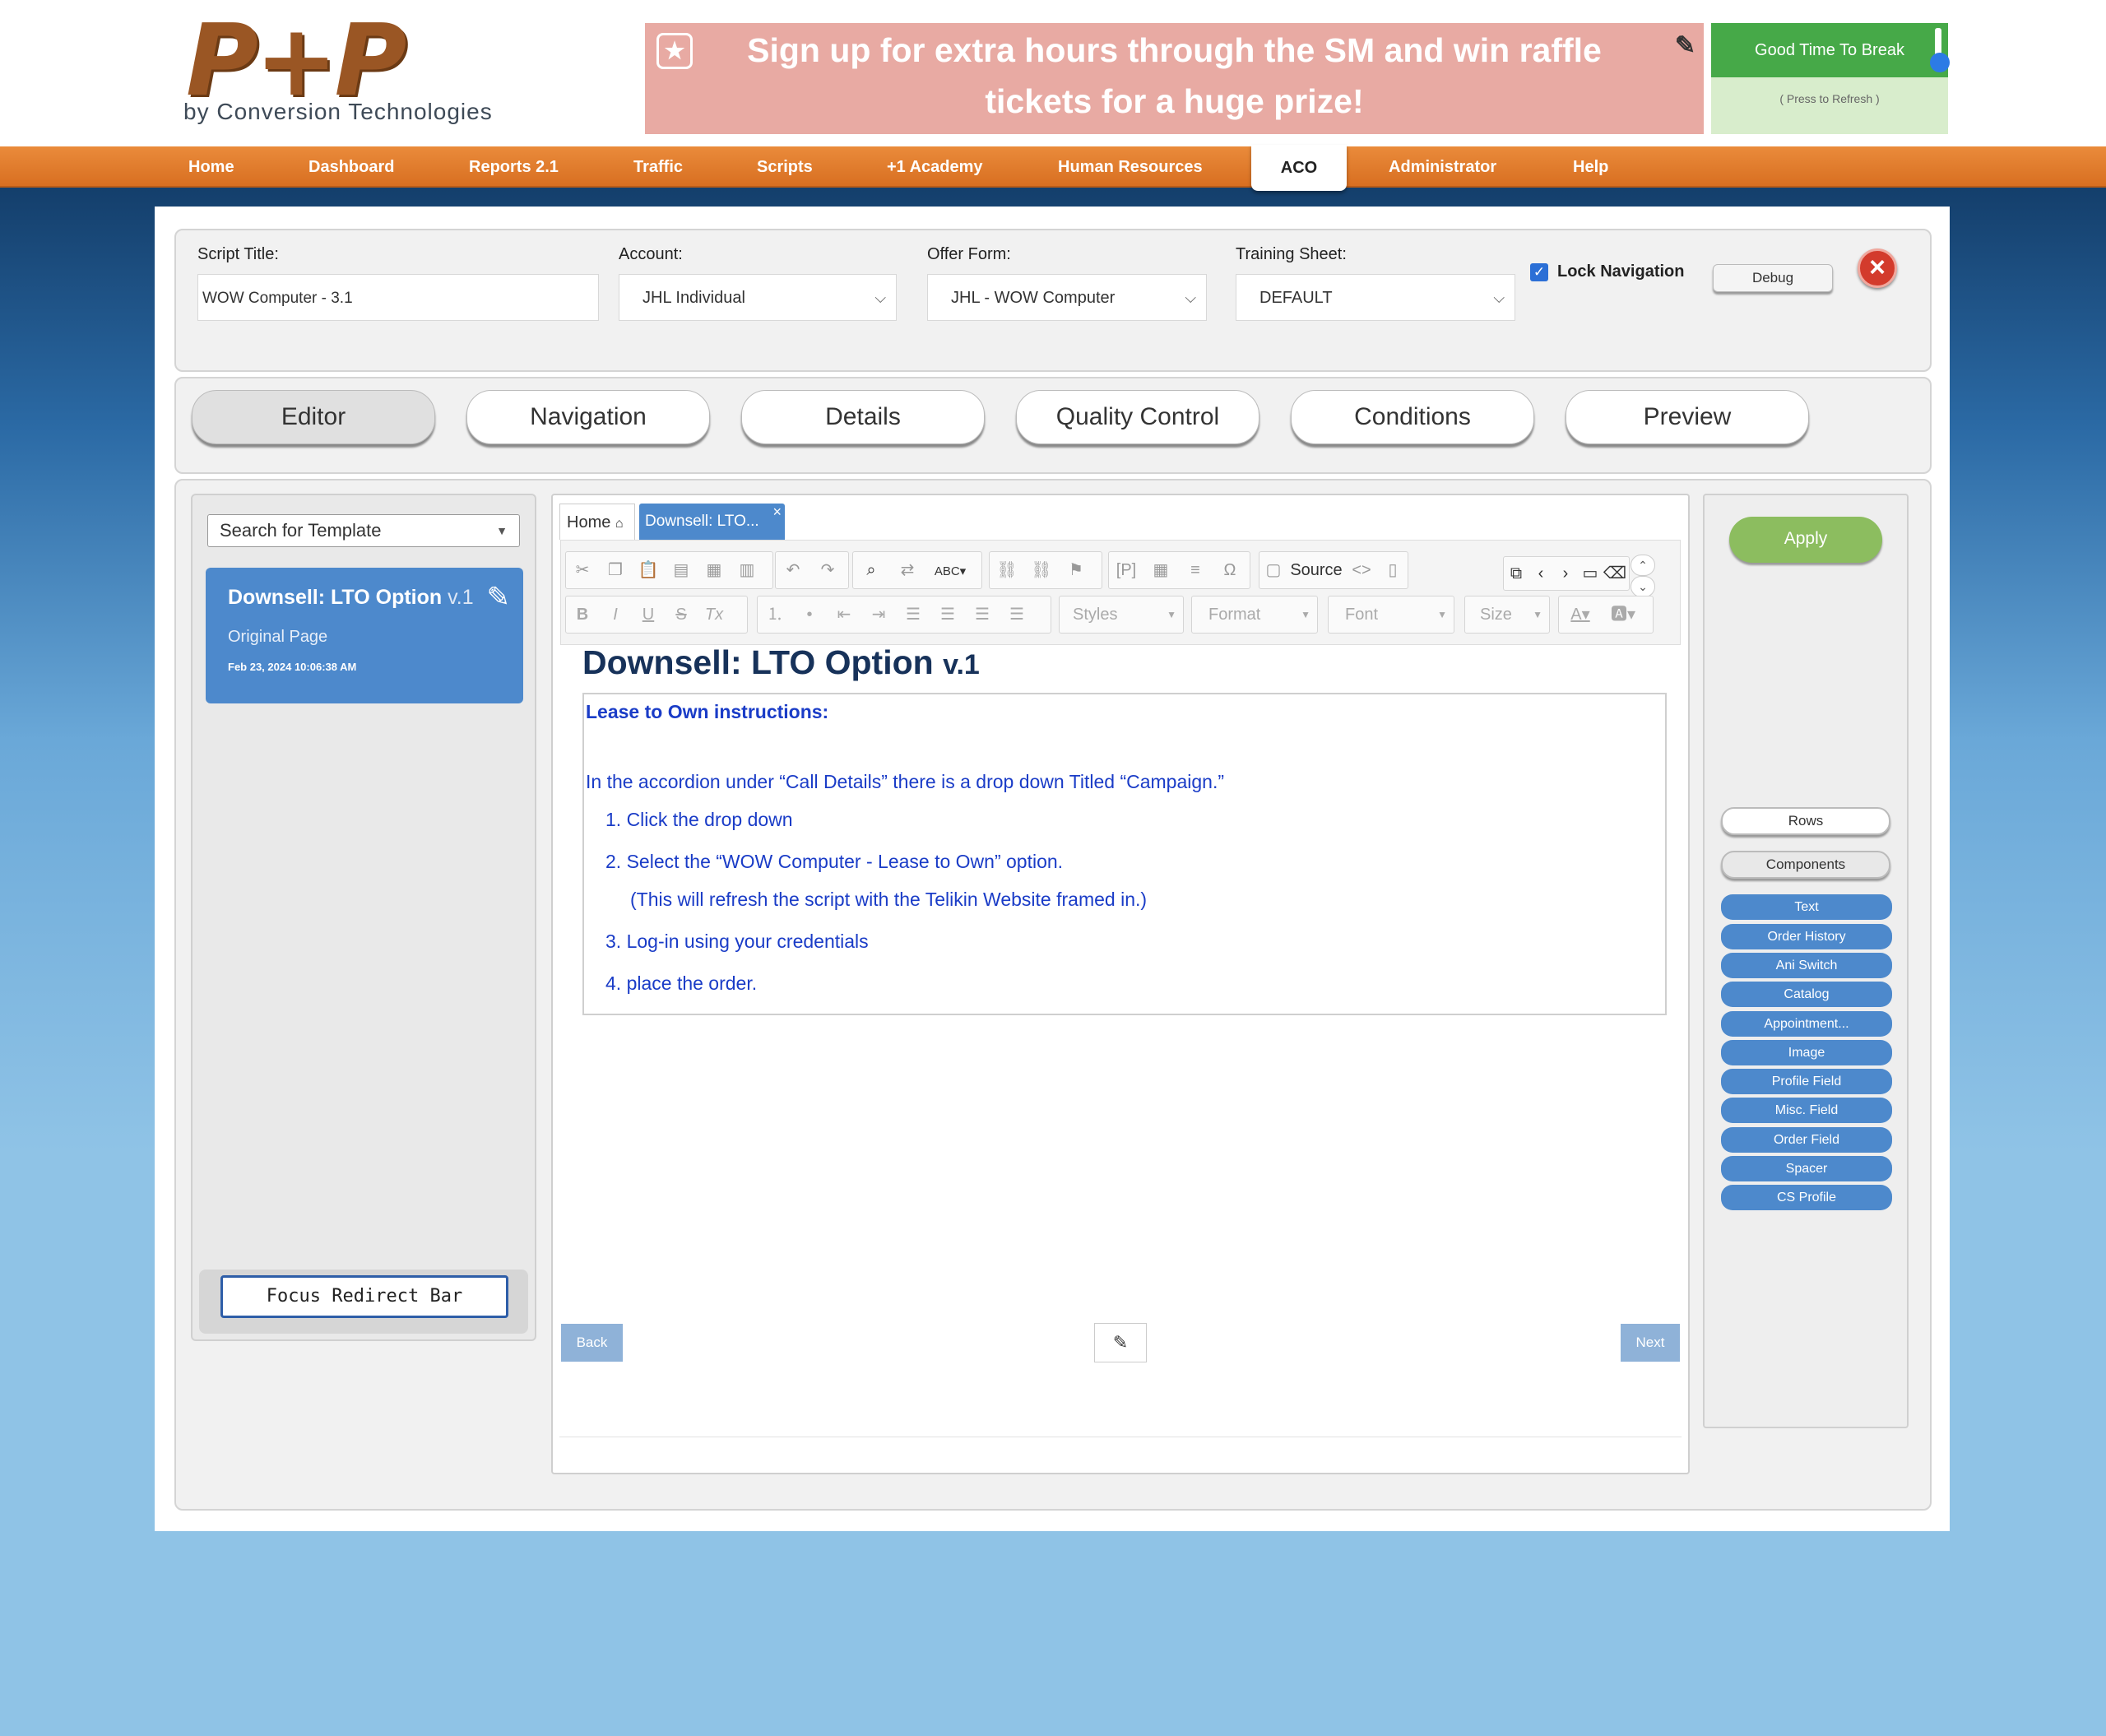  What do you see at coordinates (712, 522) in the screenshot?
I see `editor-tab-active: Downsell: LTO... ×` at bounding box center [712, 522].